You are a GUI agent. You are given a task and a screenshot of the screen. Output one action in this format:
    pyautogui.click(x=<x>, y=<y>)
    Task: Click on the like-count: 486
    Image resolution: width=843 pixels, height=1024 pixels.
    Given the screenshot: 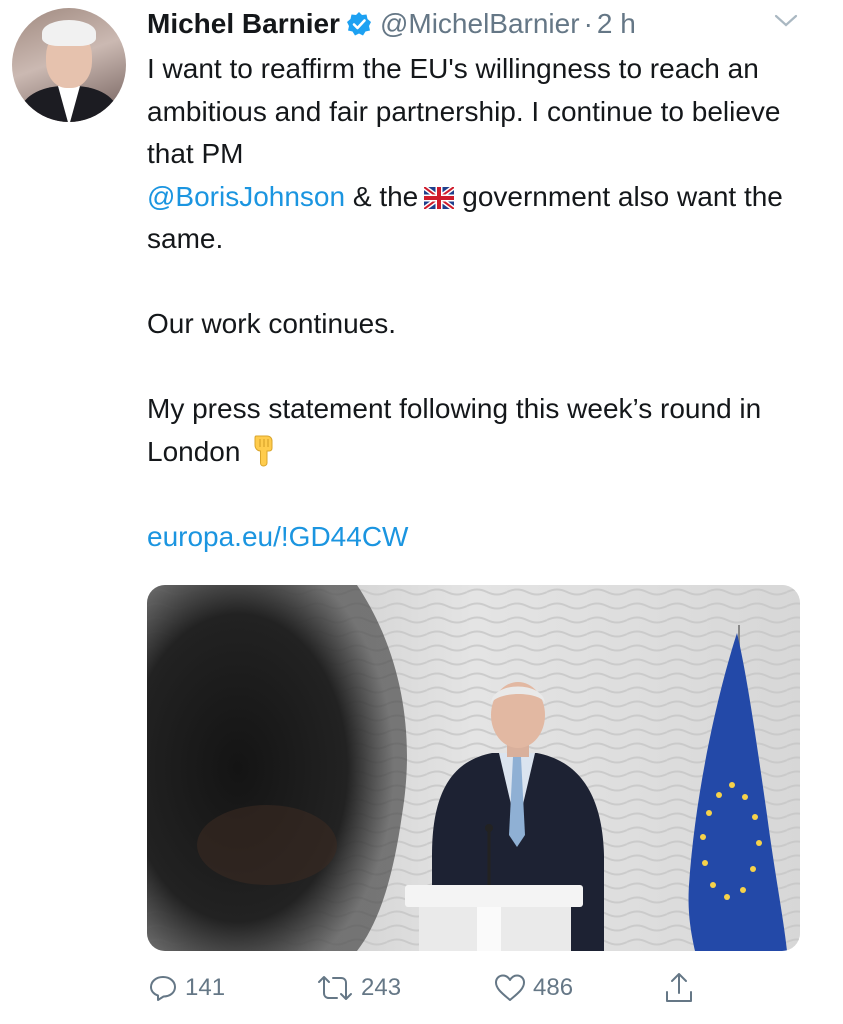 What is the action you would take?
    pyautogui.click(x=553, y=987)
    